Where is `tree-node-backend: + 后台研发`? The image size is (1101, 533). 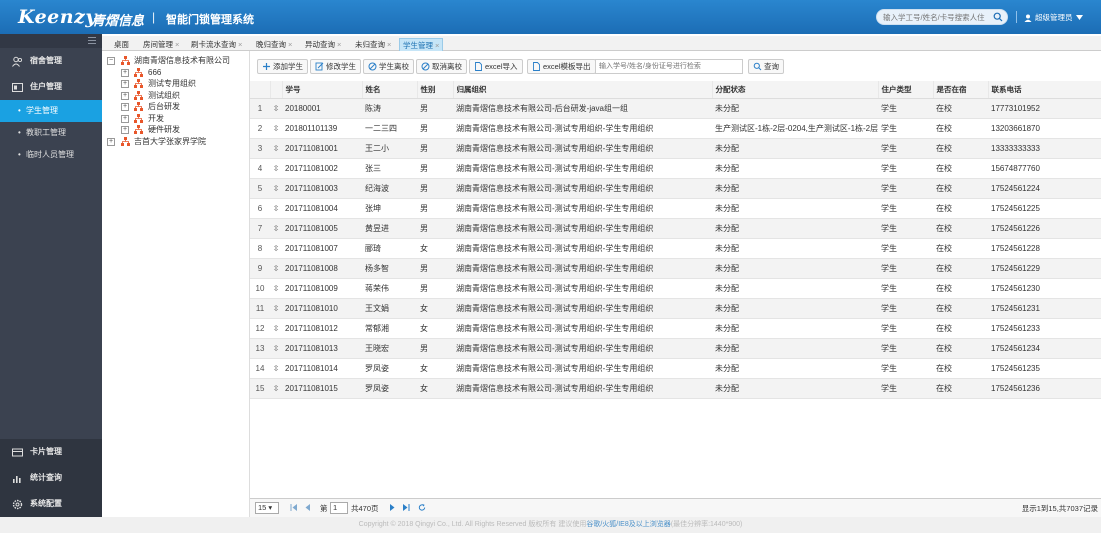 tree-node-backend: + 后台研发 is located at coordinates (175, 107).